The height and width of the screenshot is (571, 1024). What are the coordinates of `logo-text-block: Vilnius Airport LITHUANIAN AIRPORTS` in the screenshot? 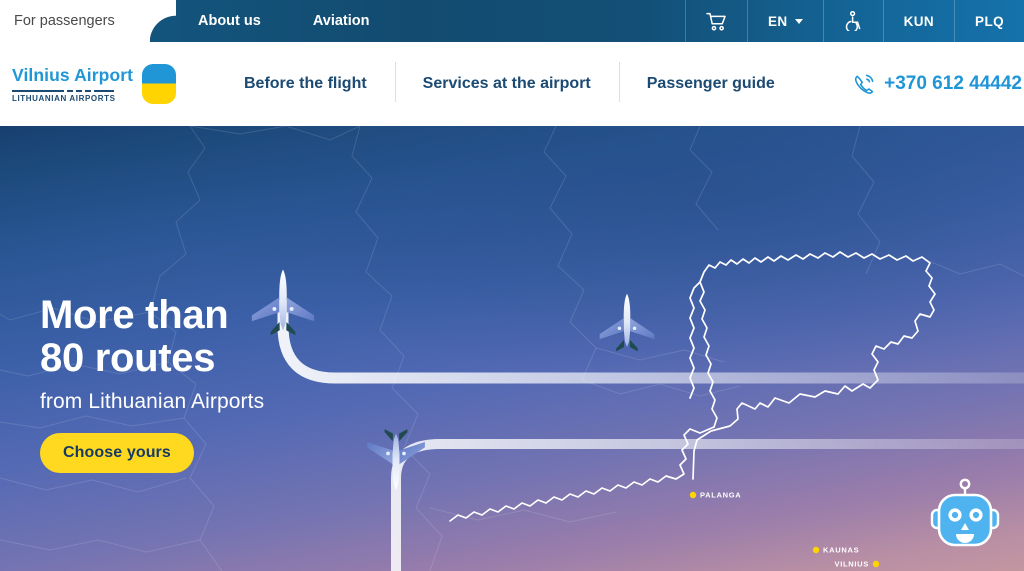 It's located at (72, 84).